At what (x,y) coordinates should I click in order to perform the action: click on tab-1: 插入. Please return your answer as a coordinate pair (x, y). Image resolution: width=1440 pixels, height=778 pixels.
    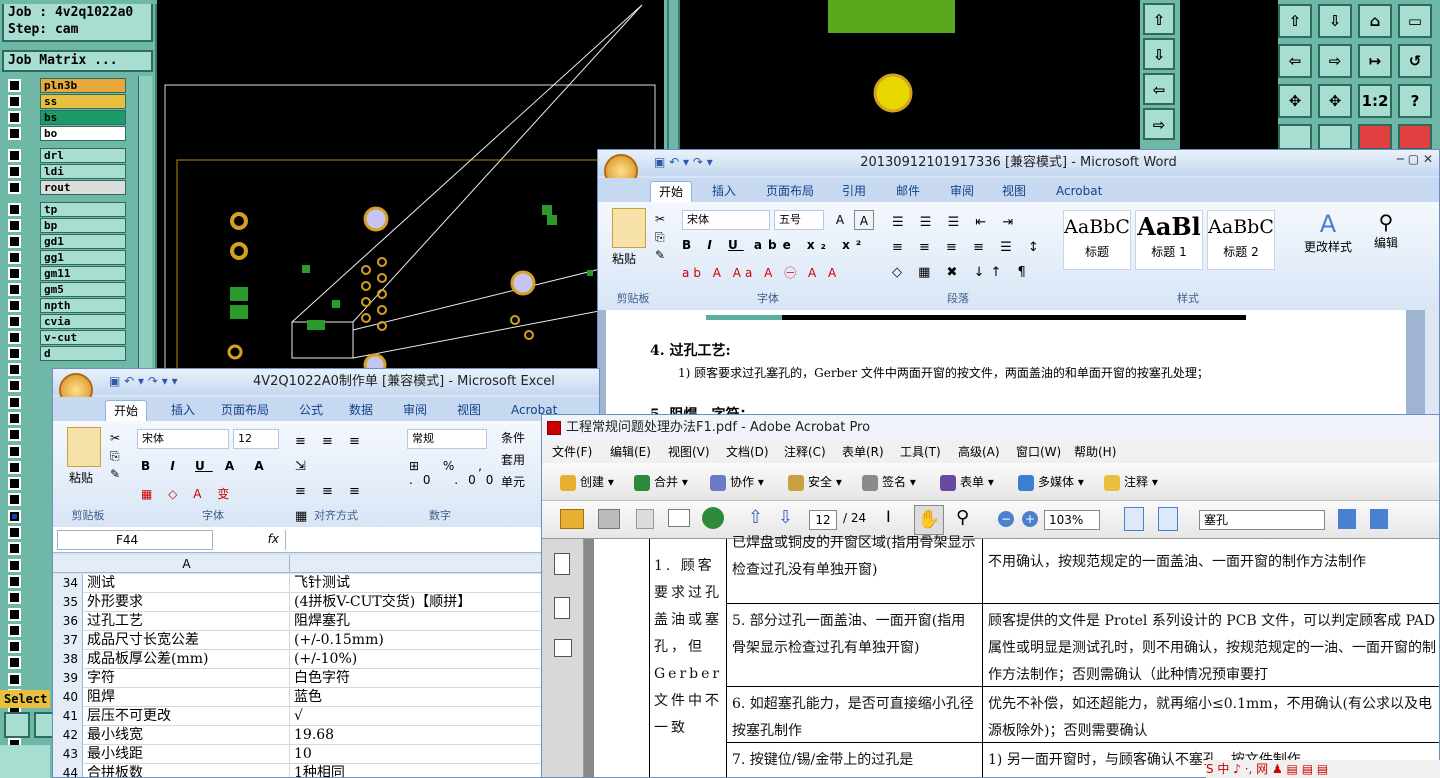
    Looking at the image, I should click on (183, 410).